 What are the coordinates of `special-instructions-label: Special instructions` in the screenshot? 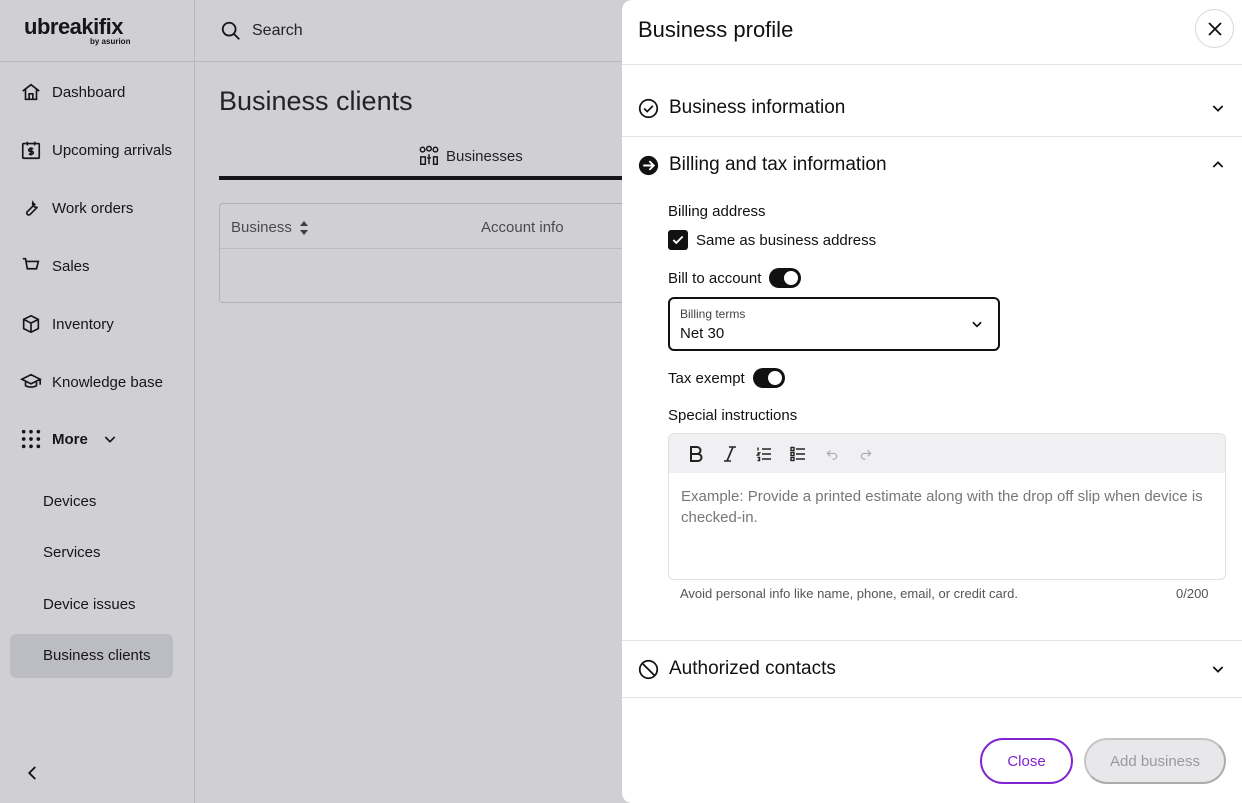 It's located at (733, 415).